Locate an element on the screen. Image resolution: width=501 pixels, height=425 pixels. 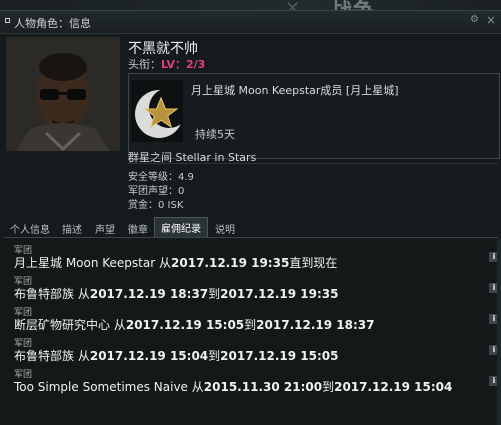
bounty: 赏金：0 ISK is located at coordinates (156, 205).